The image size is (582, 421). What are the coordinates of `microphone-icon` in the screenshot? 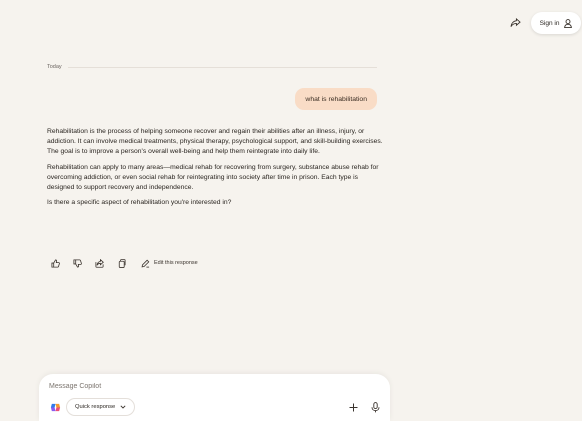 It's located at (375, 406).